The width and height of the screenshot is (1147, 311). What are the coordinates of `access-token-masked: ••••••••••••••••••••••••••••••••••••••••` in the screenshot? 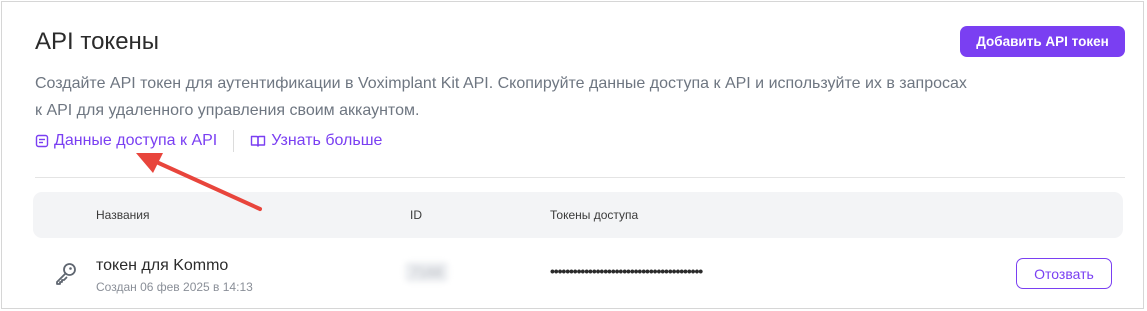 It's located at (626, 271).